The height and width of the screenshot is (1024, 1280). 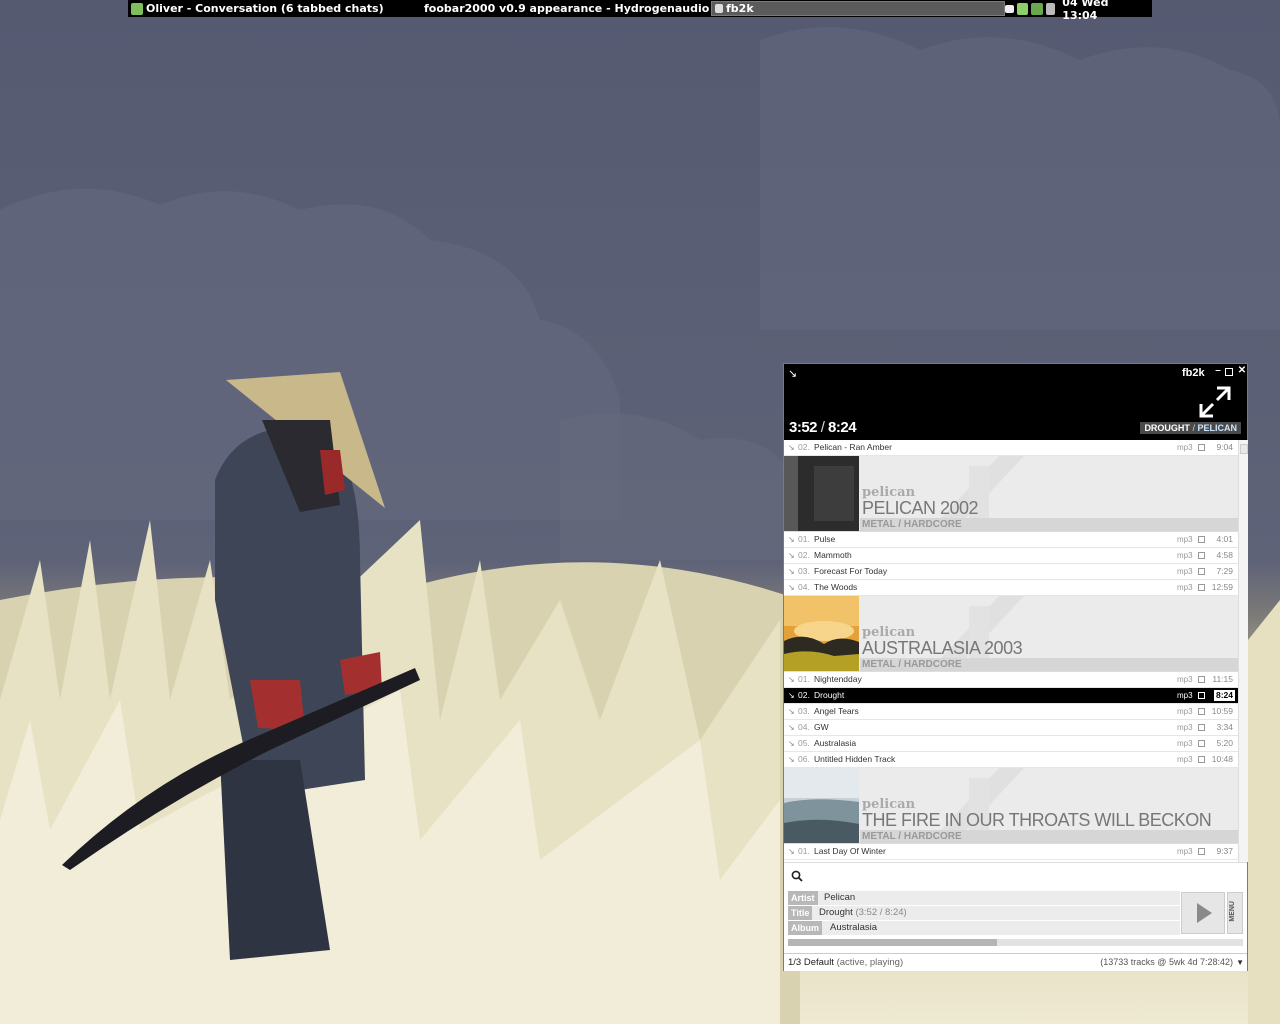 What do you see at coordinates (821, 493) in the screenshot?
I see `album-cover-pelican` at bounding box center [821, 493].